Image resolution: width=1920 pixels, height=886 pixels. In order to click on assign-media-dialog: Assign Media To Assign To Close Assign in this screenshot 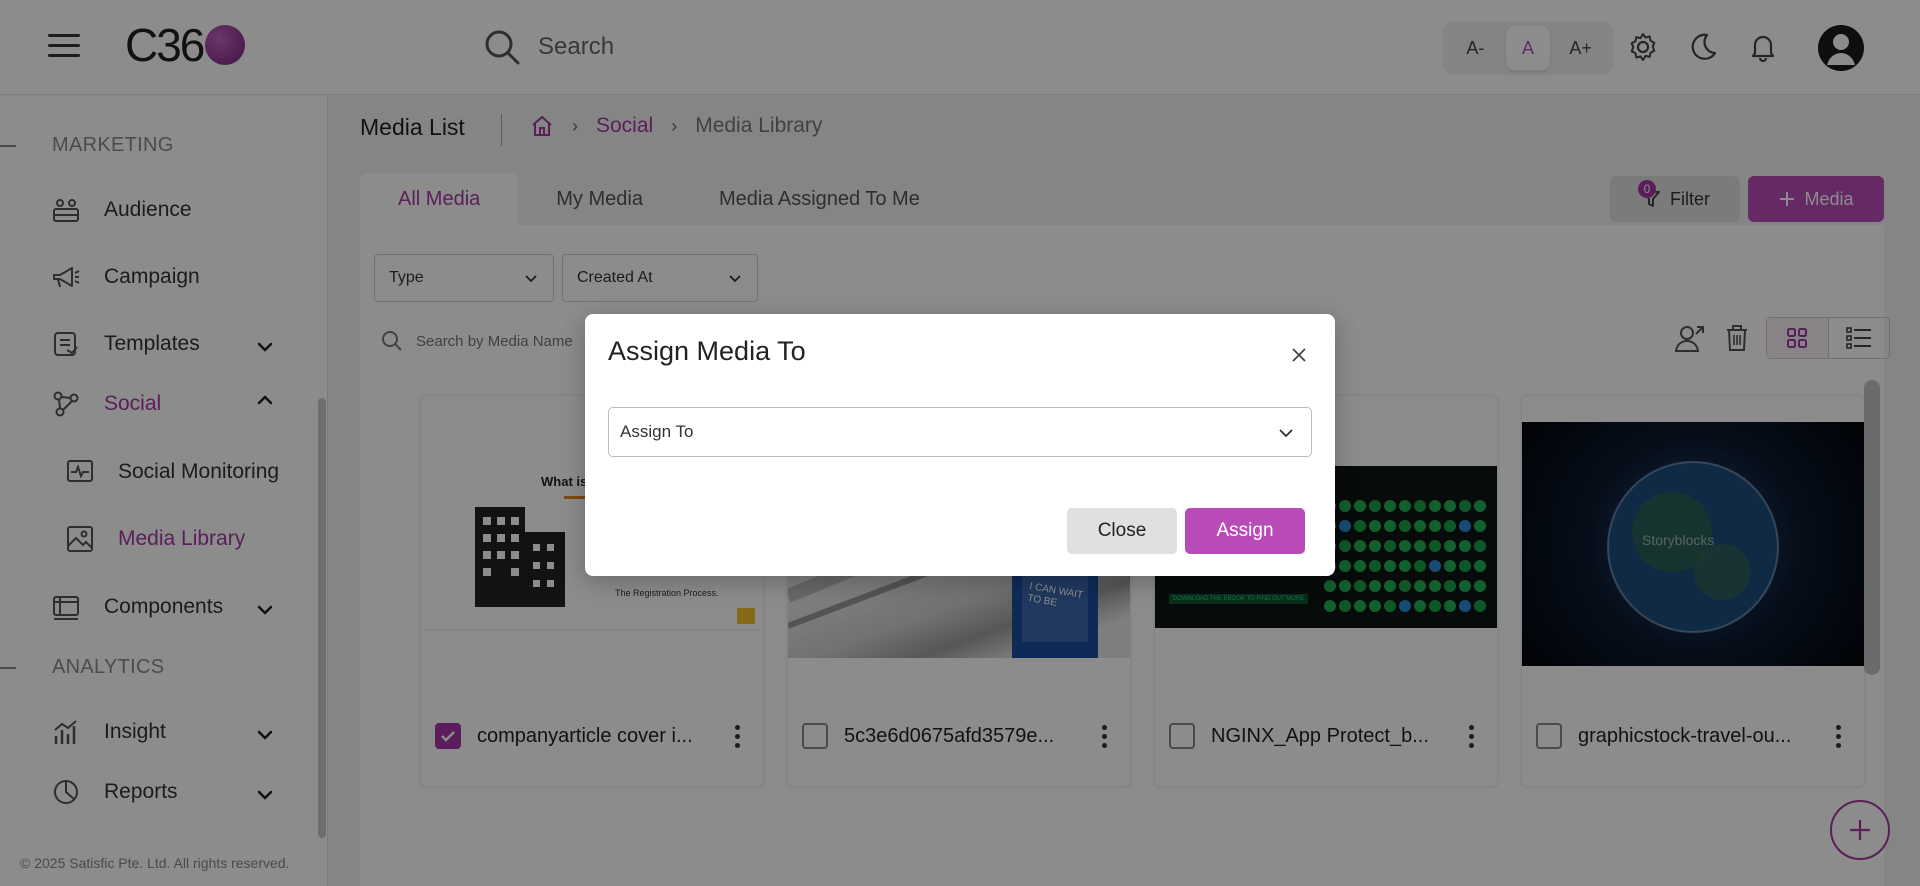, I will do `click(960, 445)`.